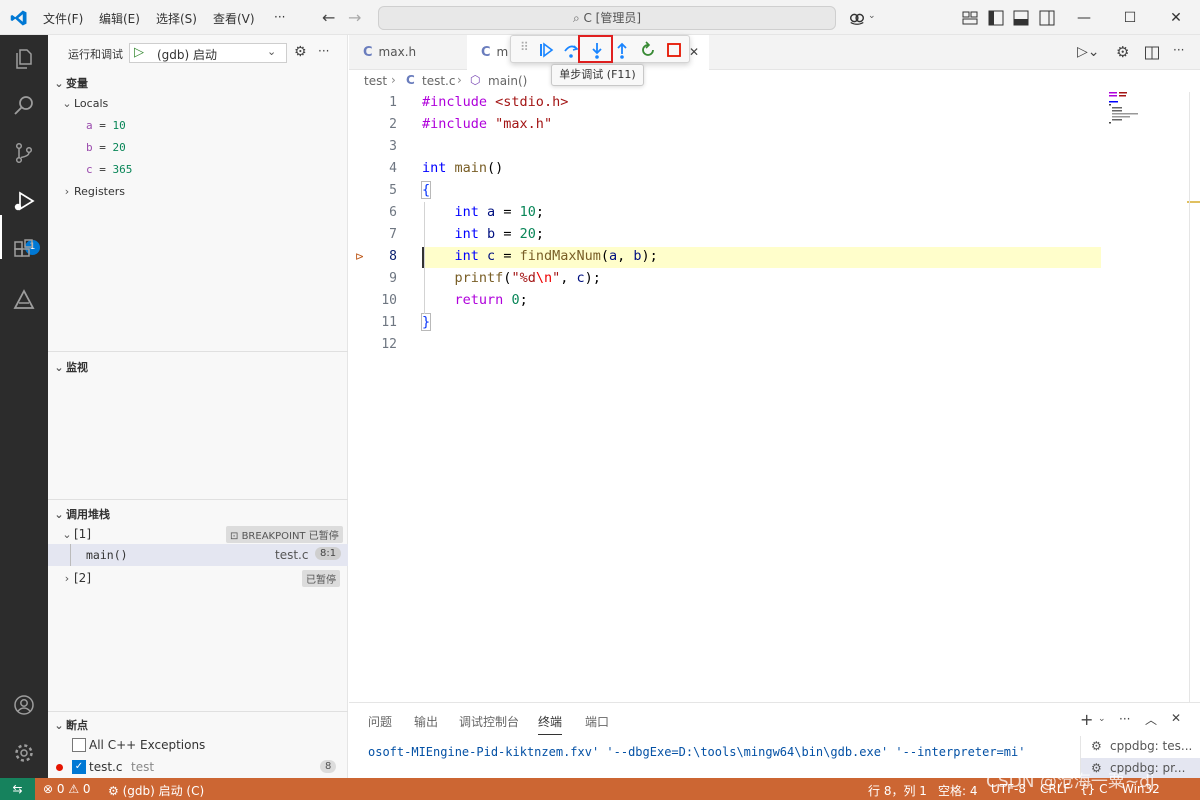  I want to click on panel-tab-terminal: 终端, so click(550, 724).